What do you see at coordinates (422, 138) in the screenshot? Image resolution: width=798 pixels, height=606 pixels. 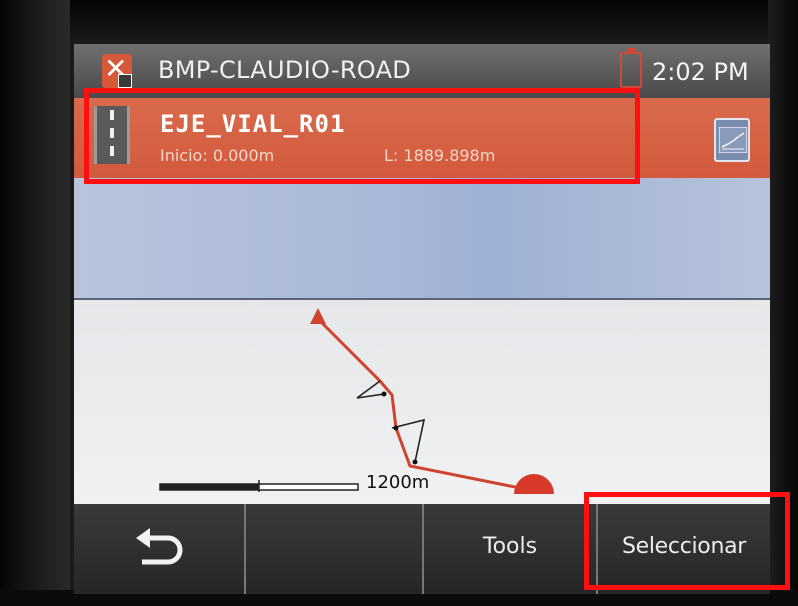 I see `road-selection-bar: EJE_VIAL_R01 Inicio: 0.000m L: 1889.898m` at bounding box center [422, 138].